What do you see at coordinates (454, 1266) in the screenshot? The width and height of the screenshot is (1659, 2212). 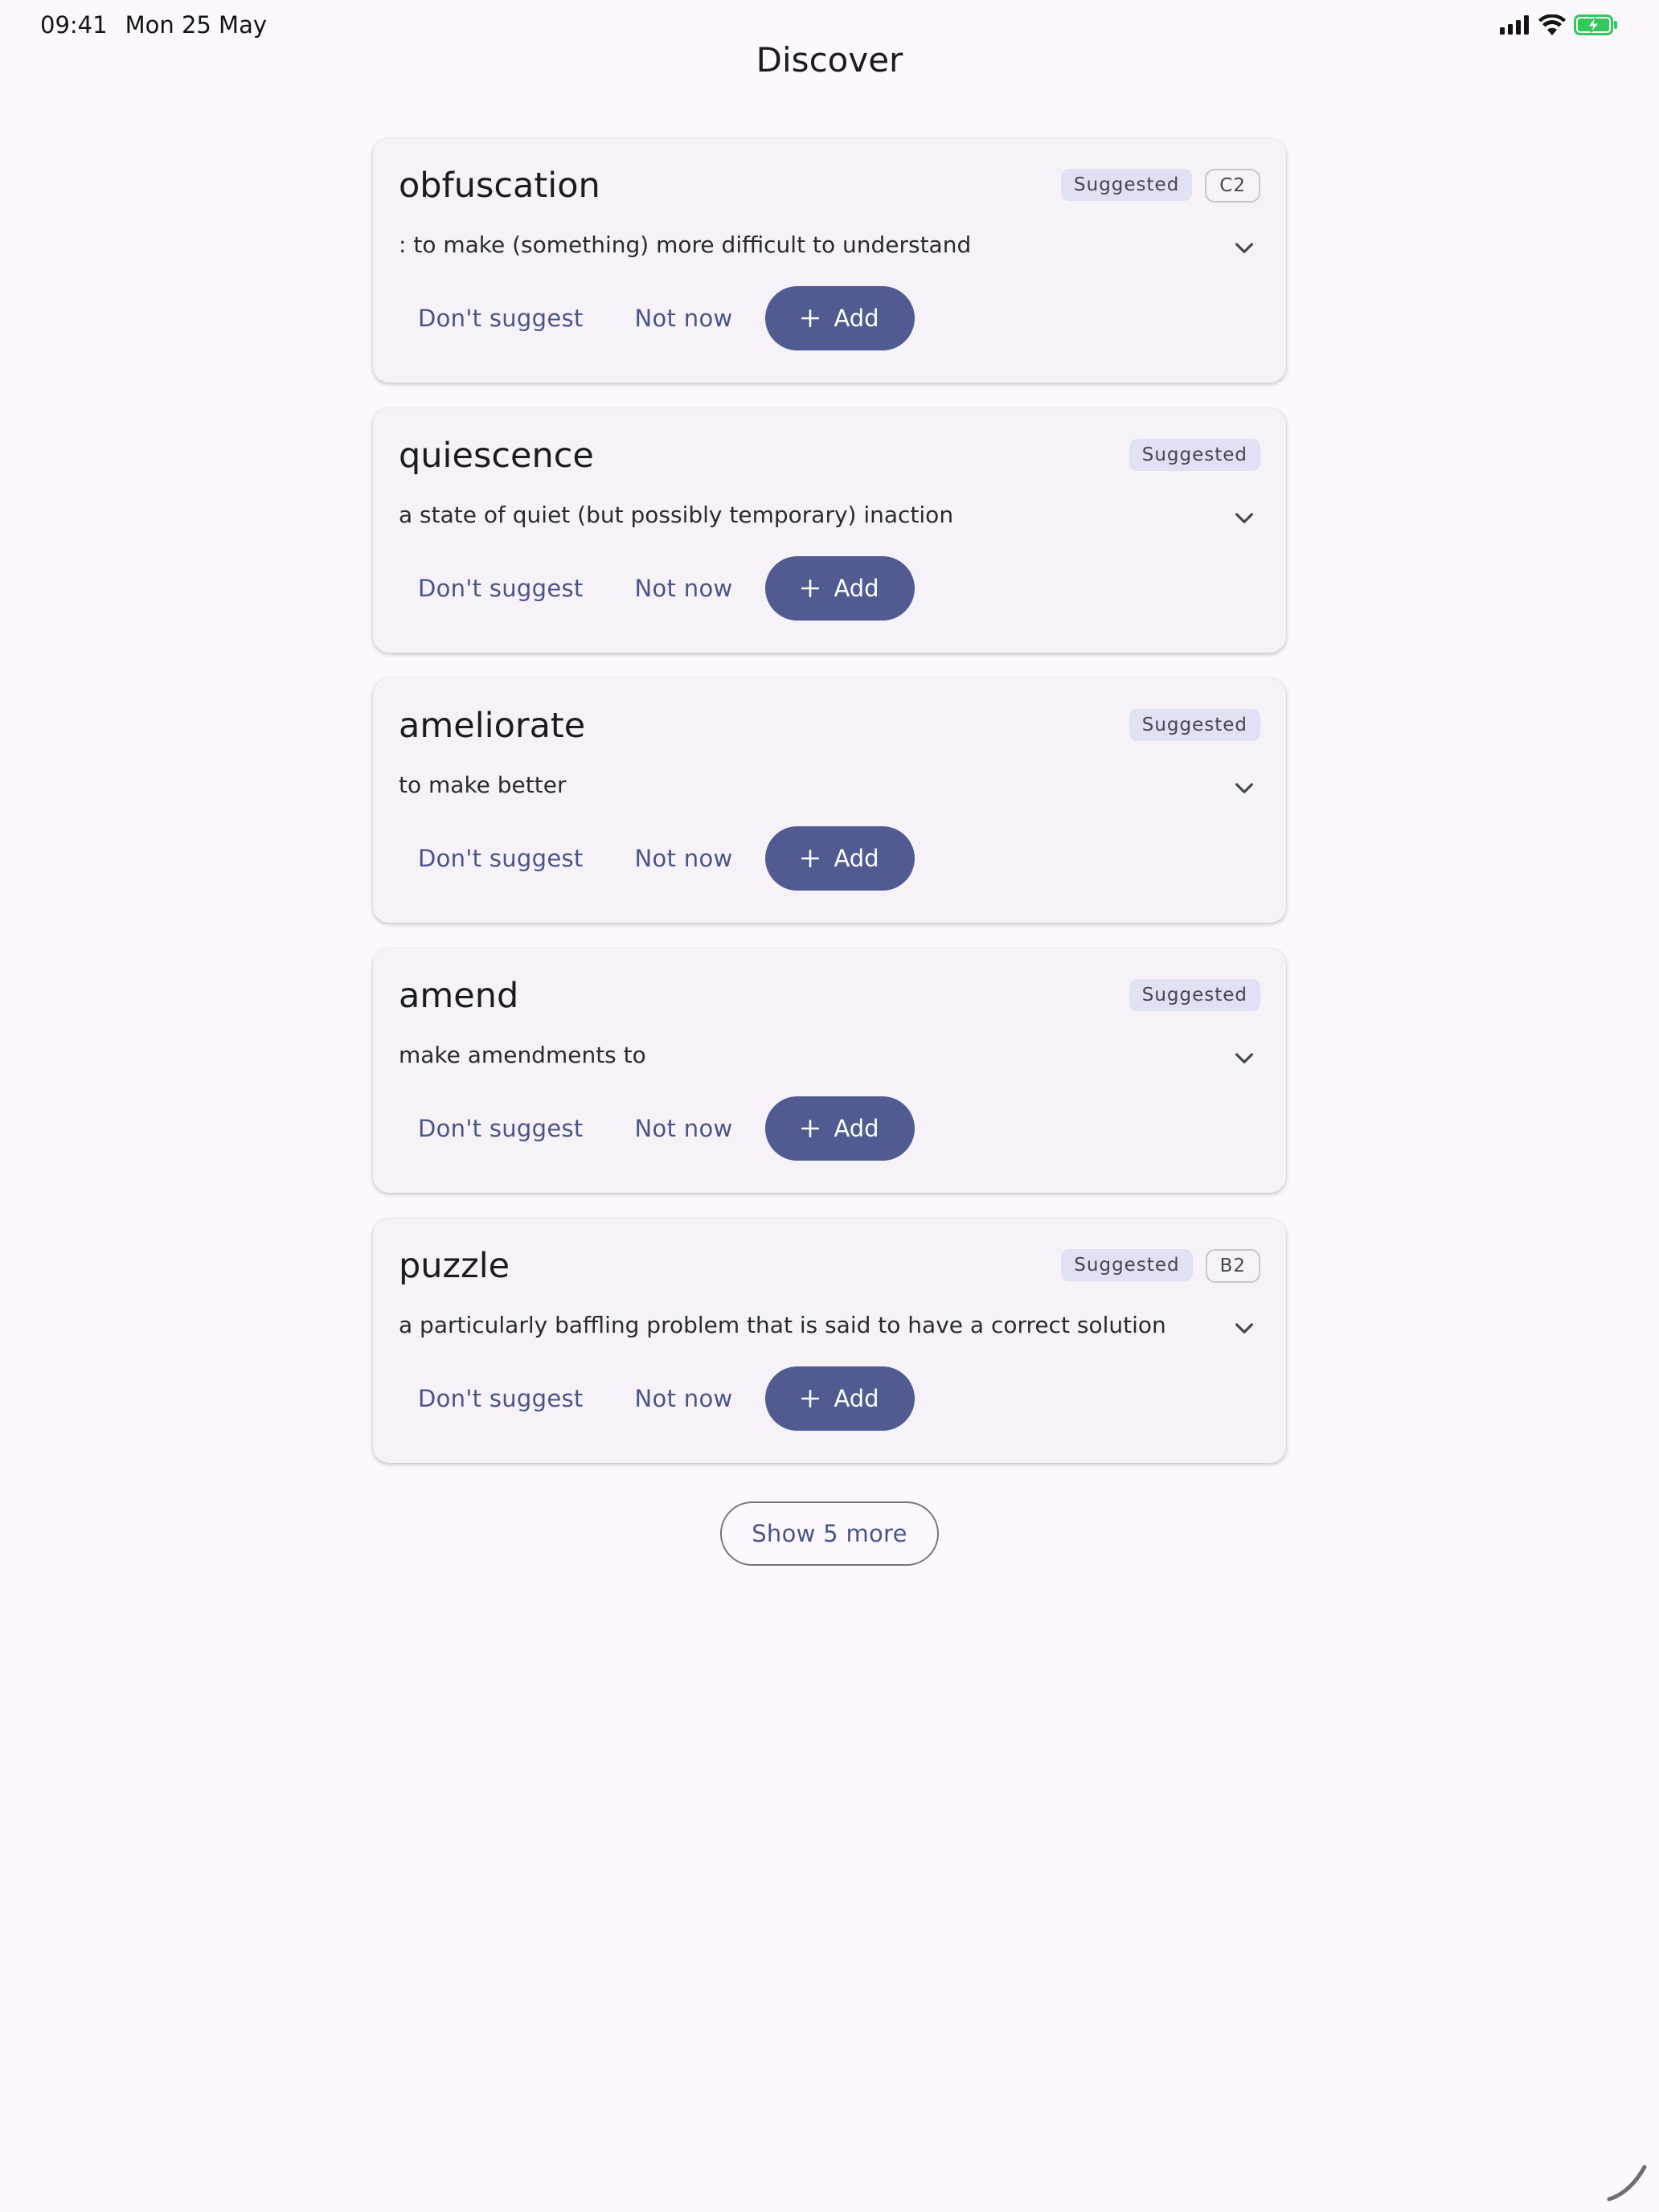 I see `word-title: puzzle` at bounding box center [454, 1266].